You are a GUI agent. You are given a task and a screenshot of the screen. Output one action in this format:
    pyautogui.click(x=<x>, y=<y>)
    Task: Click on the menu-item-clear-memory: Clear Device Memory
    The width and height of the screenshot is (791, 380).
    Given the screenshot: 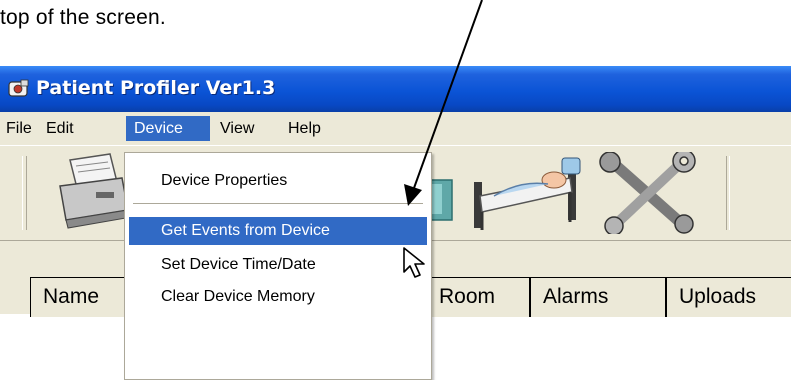 What is the action you would take?
    pyautogui.click(x=278, y=297)
    